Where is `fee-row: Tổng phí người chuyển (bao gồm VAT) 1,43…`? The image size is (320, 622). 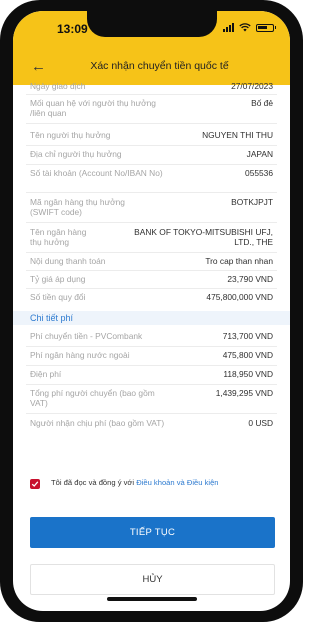
fee-row: Tổng phí người chuyển (bao gồm VAT) 1,43… is located at coordinates (151, 398).